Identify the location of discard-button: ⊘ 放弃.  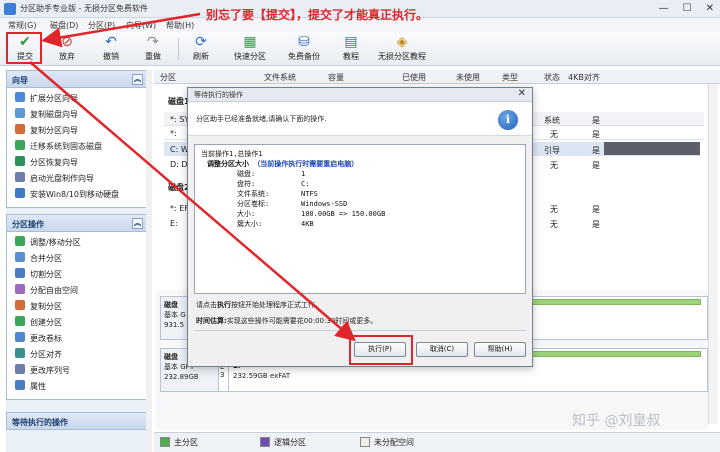
(67, 49).